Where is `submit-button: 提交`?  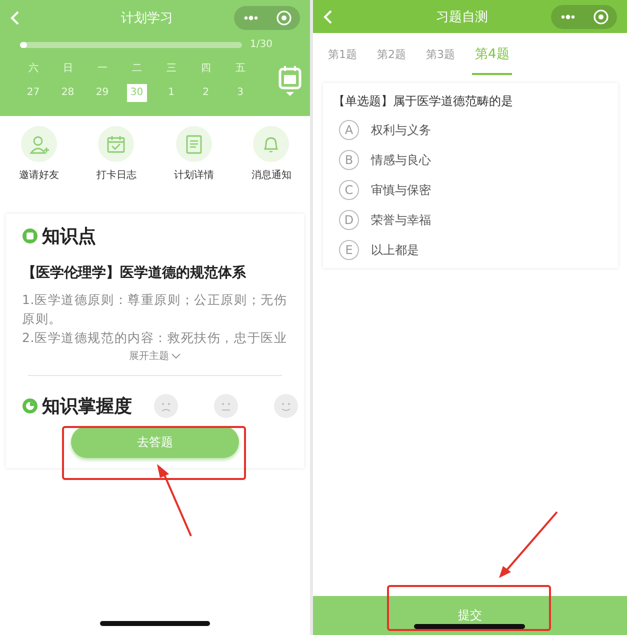
submit-button: 提交 is located at coordinates (470, 615).